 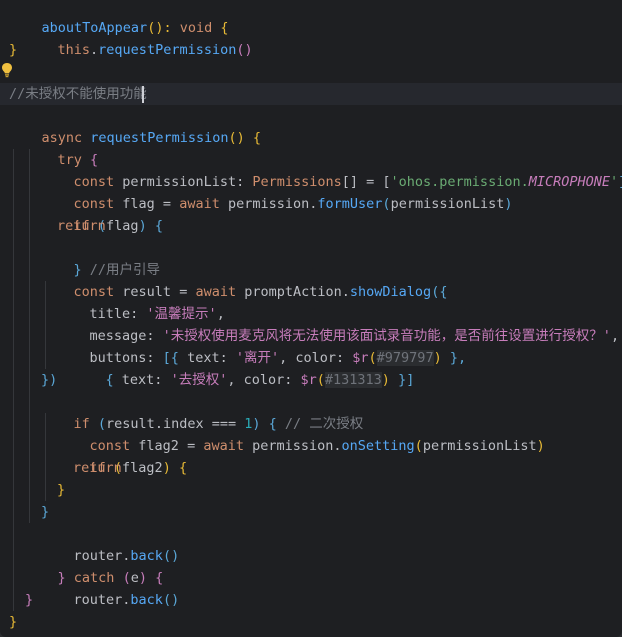 I want to click on code-line: { text: '去授权', color: $r(#131313) }], so click(x=243, y=367).